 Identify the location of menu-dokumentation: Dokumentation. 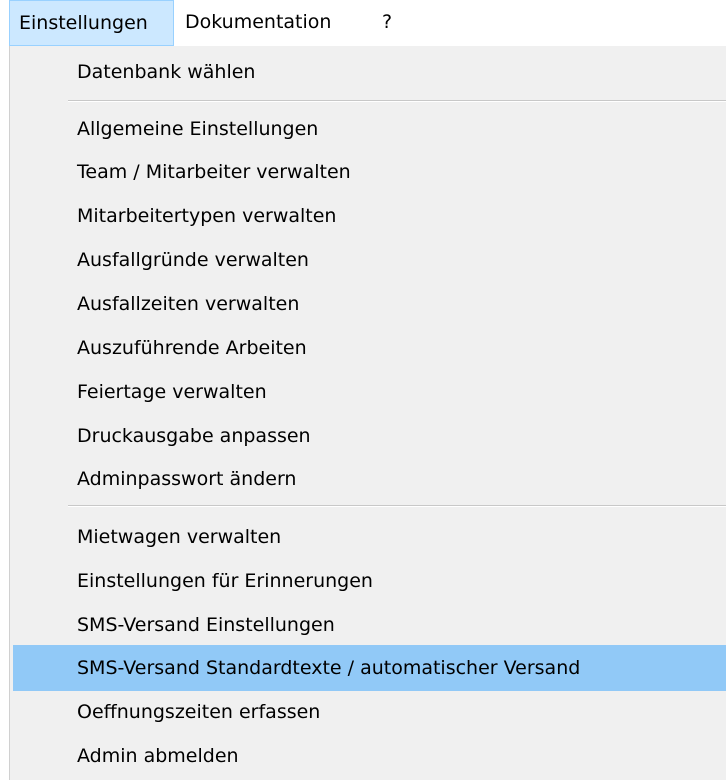
(269, 23).